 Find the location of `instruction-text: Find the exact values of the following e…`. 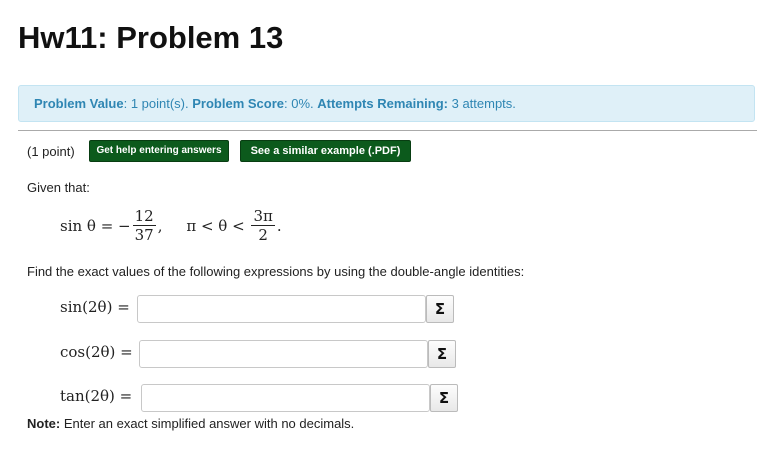

instruction-text: Find the exact values of the following e… is located at coordinates (276, 271).